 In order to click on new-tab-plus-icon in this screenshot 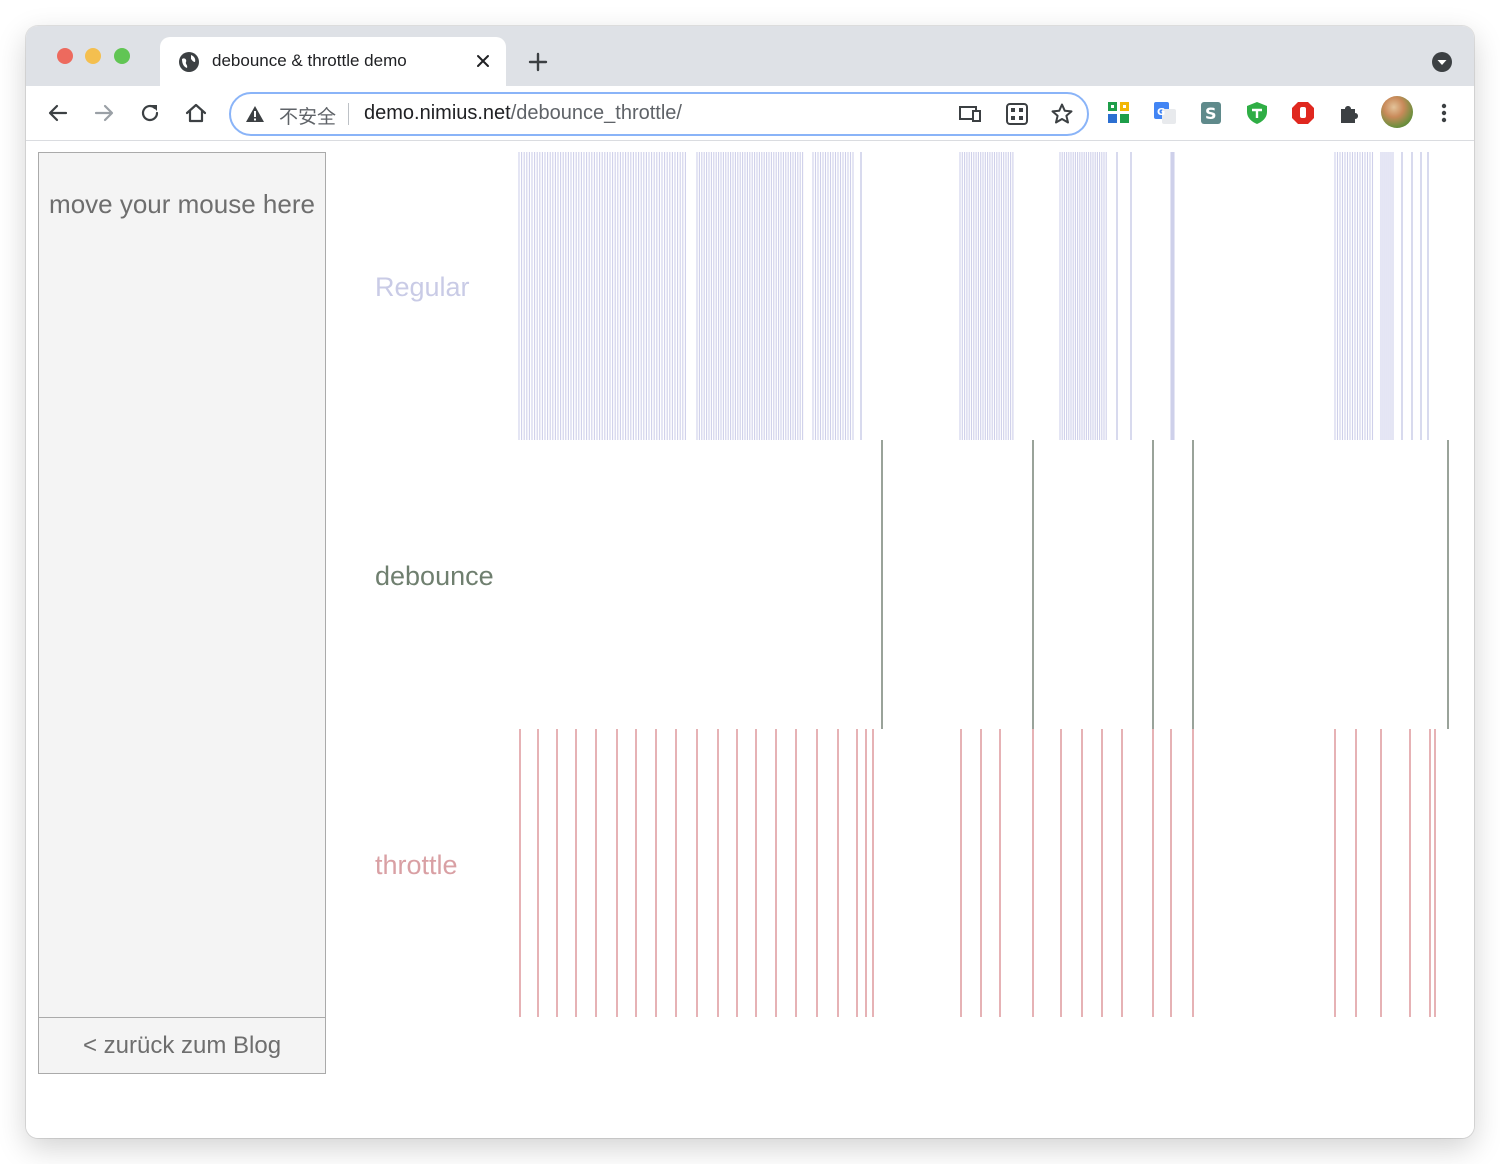, I will do `click(538, 62)`.